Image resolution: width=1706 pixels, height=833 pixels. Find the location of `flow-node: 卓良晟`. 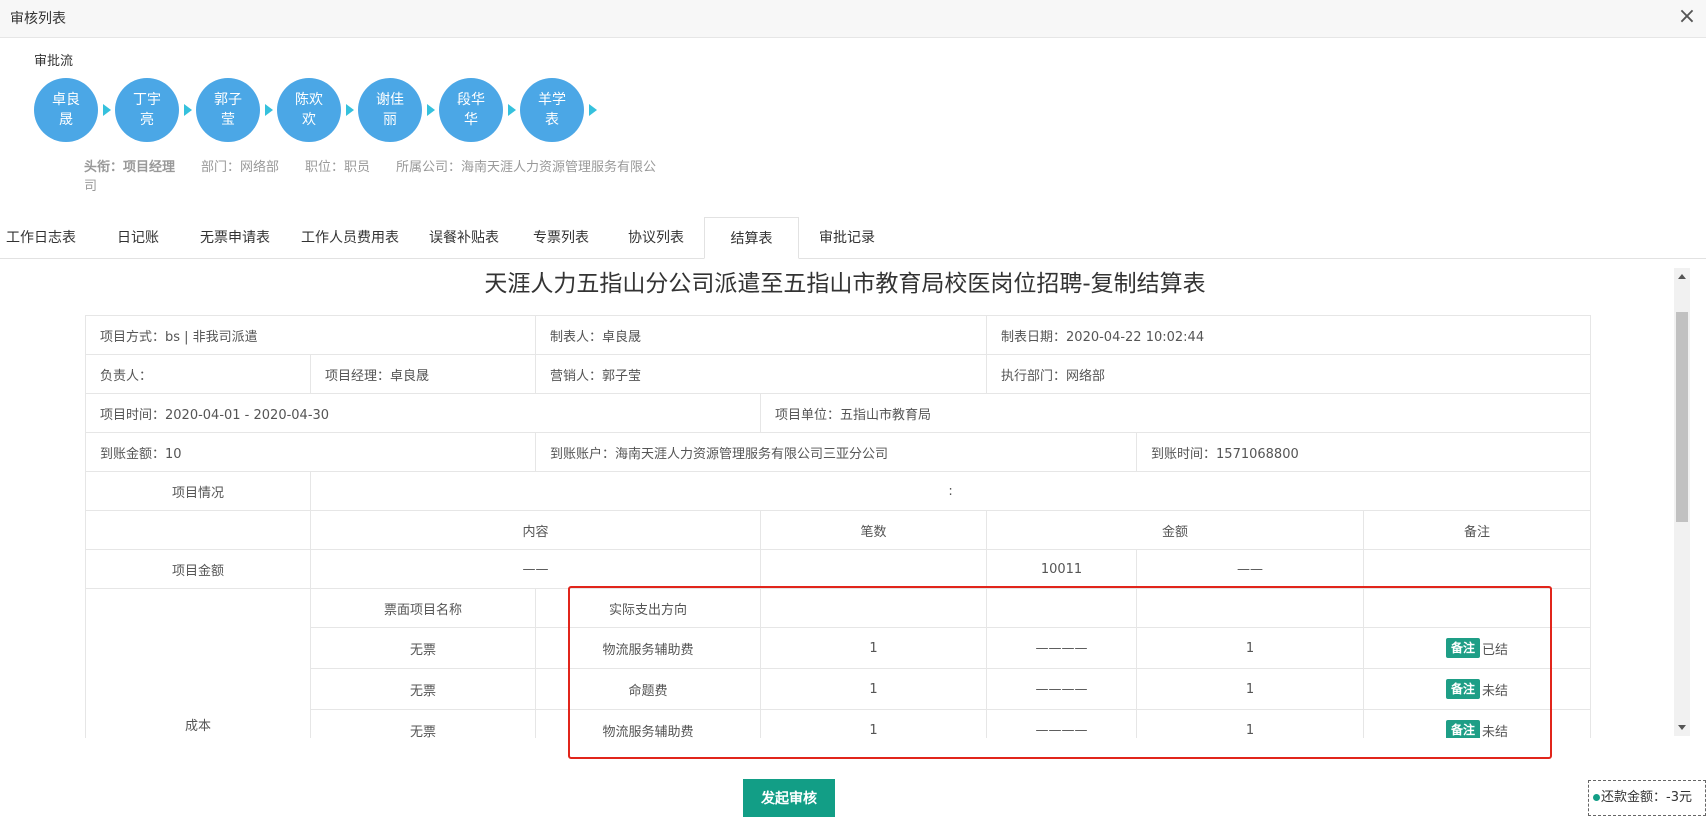

flow-node: 卓良晟 is located at coordinates (66, 110).